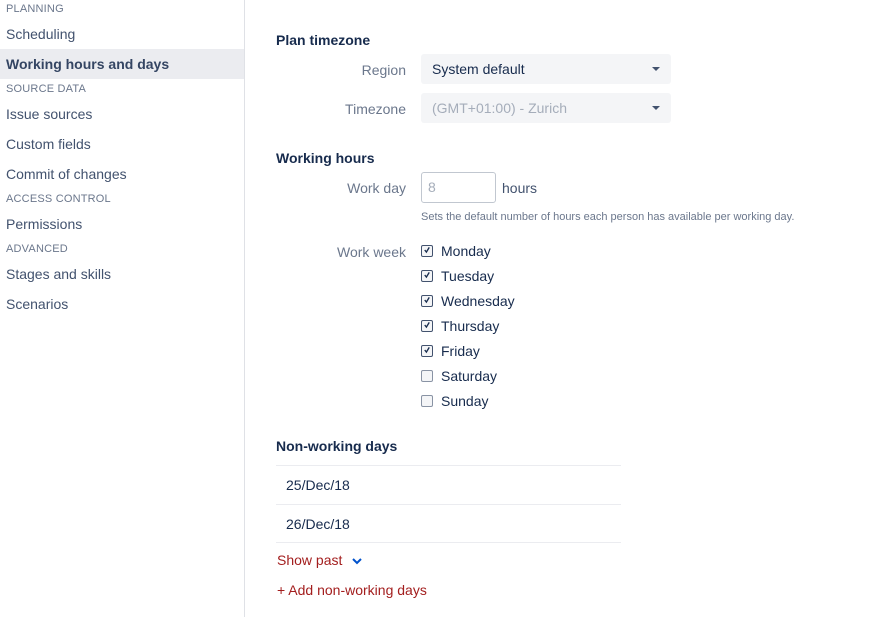 The height and width of the screenshot is (617, 877). What do you see at coordinates (337, 446) in the screenshot?
I see `non-working-days-heading: Non-working days` at bounding box center [337, 446].